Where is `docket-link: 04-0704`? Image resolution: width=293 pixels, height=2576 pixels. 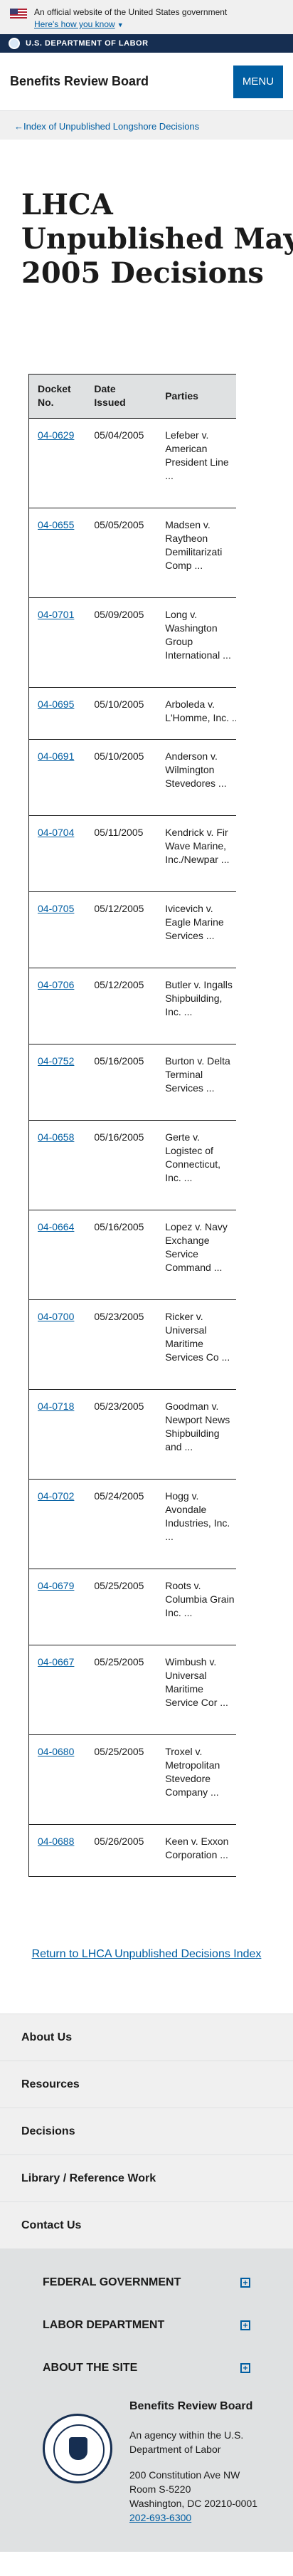 docket-link: 04-0704 is located at coordinates (56, 832).